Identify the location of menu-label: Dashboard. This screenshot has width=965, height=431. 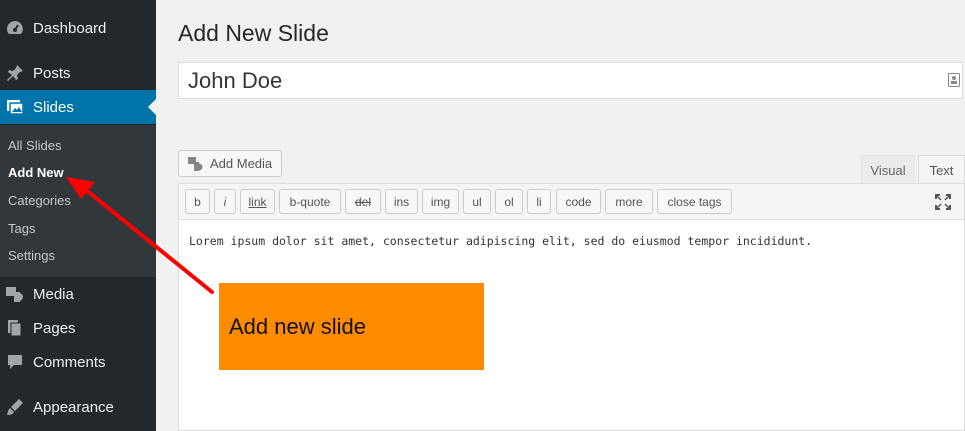
(70, 28).